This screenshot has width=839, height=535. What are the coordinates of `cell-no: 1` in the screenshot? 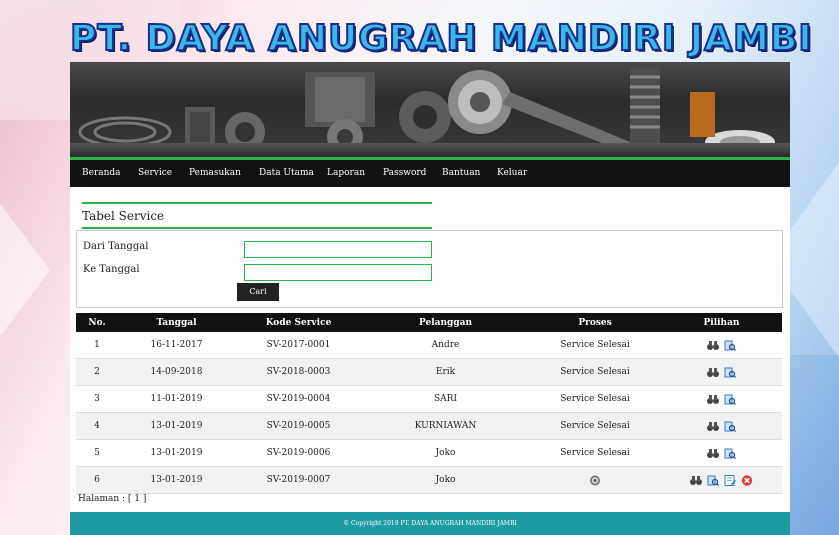 It's located at (97, 345).